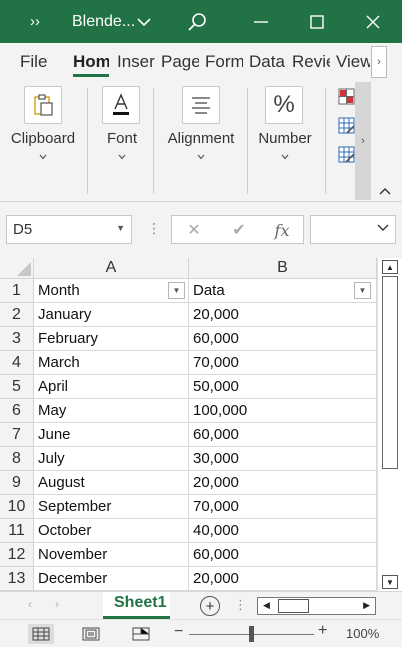 The height and width of the screenshot is (647, 402). I want to click on row-header: 9, so click(17, 483).